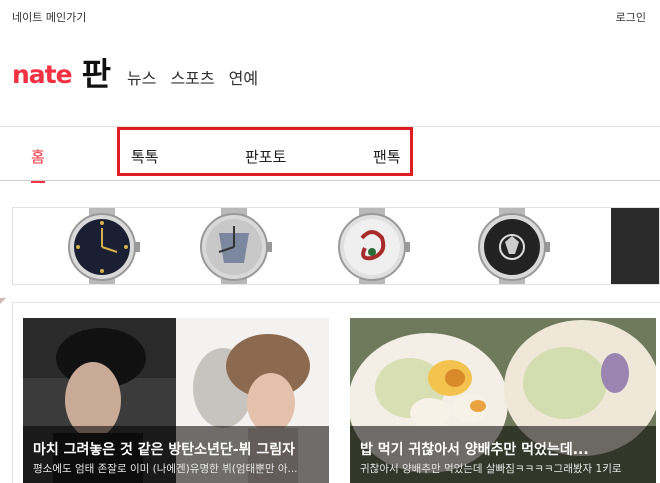 The image size is (660, 483). What do you see at coordinates (164, 450) in the screenshot?
I see `card-title: 마치 그려놓은 것 같은 방탄소년단-뷔 그림자` at bounding box center [164, 450].